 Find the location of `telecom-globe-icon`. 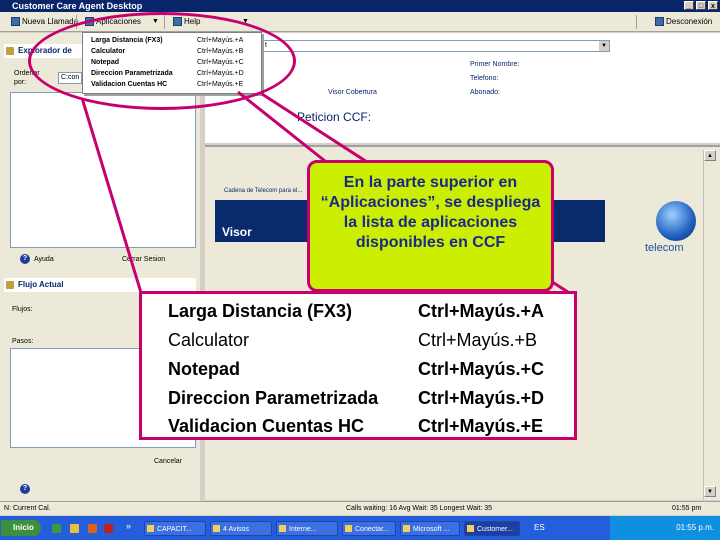

telecom-globe-icon is located at coordinates (676, 221).